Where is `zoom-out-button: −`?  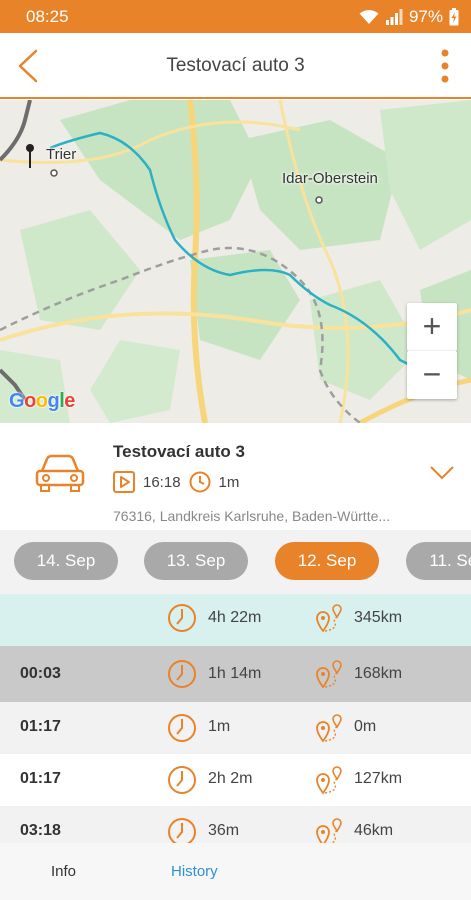 zoom-out-button: − is located at coordinates (432, 375).